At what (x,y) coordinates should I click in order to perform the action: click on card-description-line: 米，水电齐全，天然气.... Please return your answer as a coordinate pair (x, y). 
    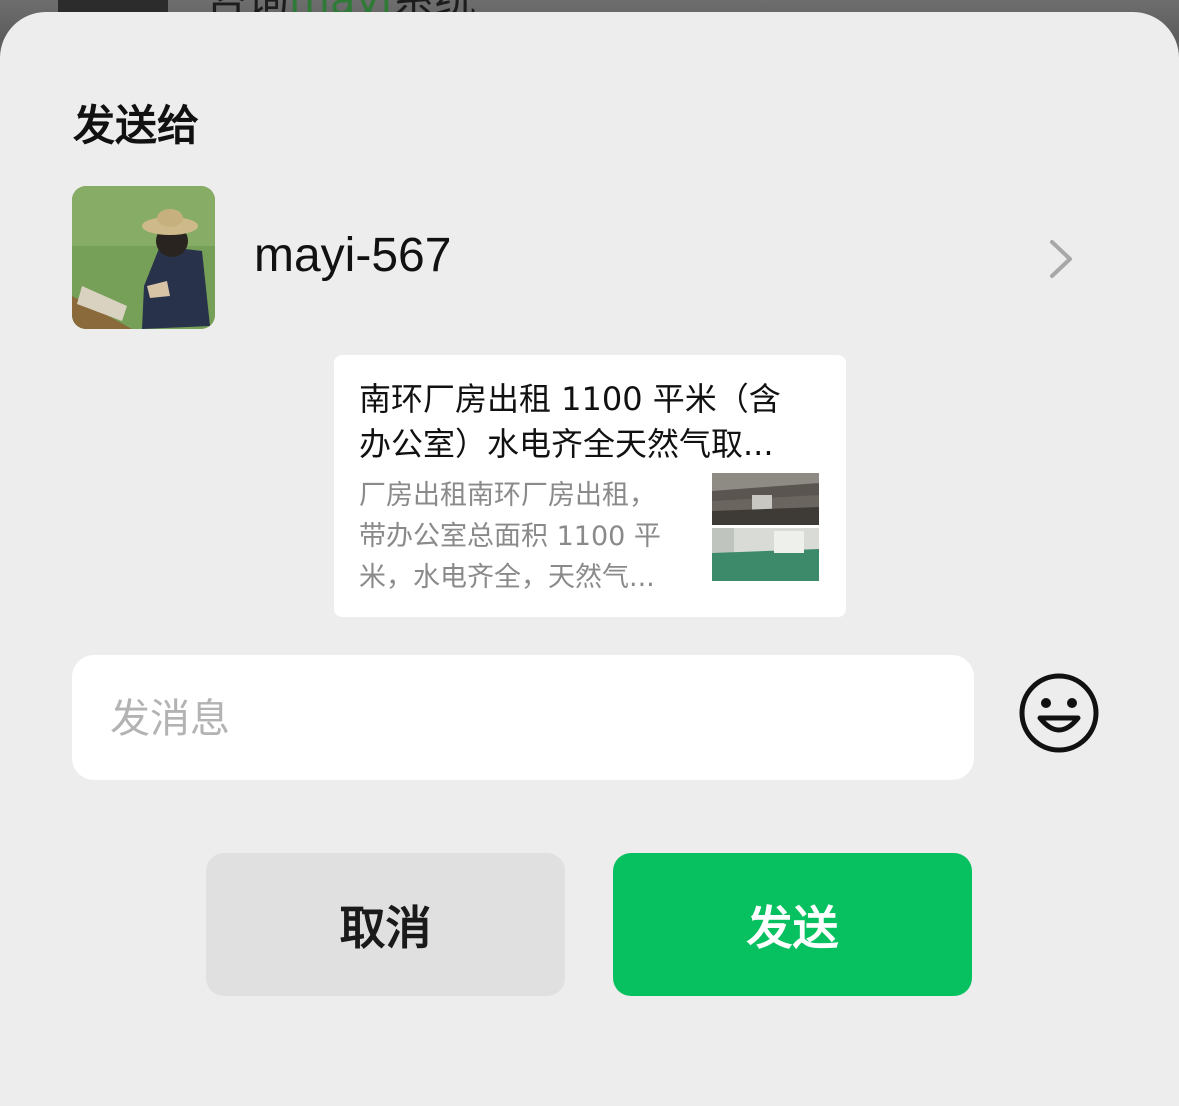
    Looking at the image, I should click on (507, 577).